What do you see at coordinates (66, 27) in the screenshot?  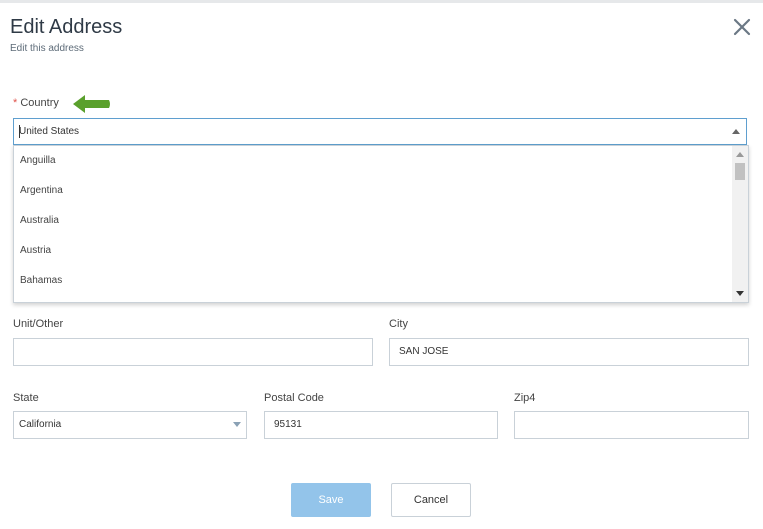 I see `dialog-title: Edit Address` at bounding box center [66, 27].